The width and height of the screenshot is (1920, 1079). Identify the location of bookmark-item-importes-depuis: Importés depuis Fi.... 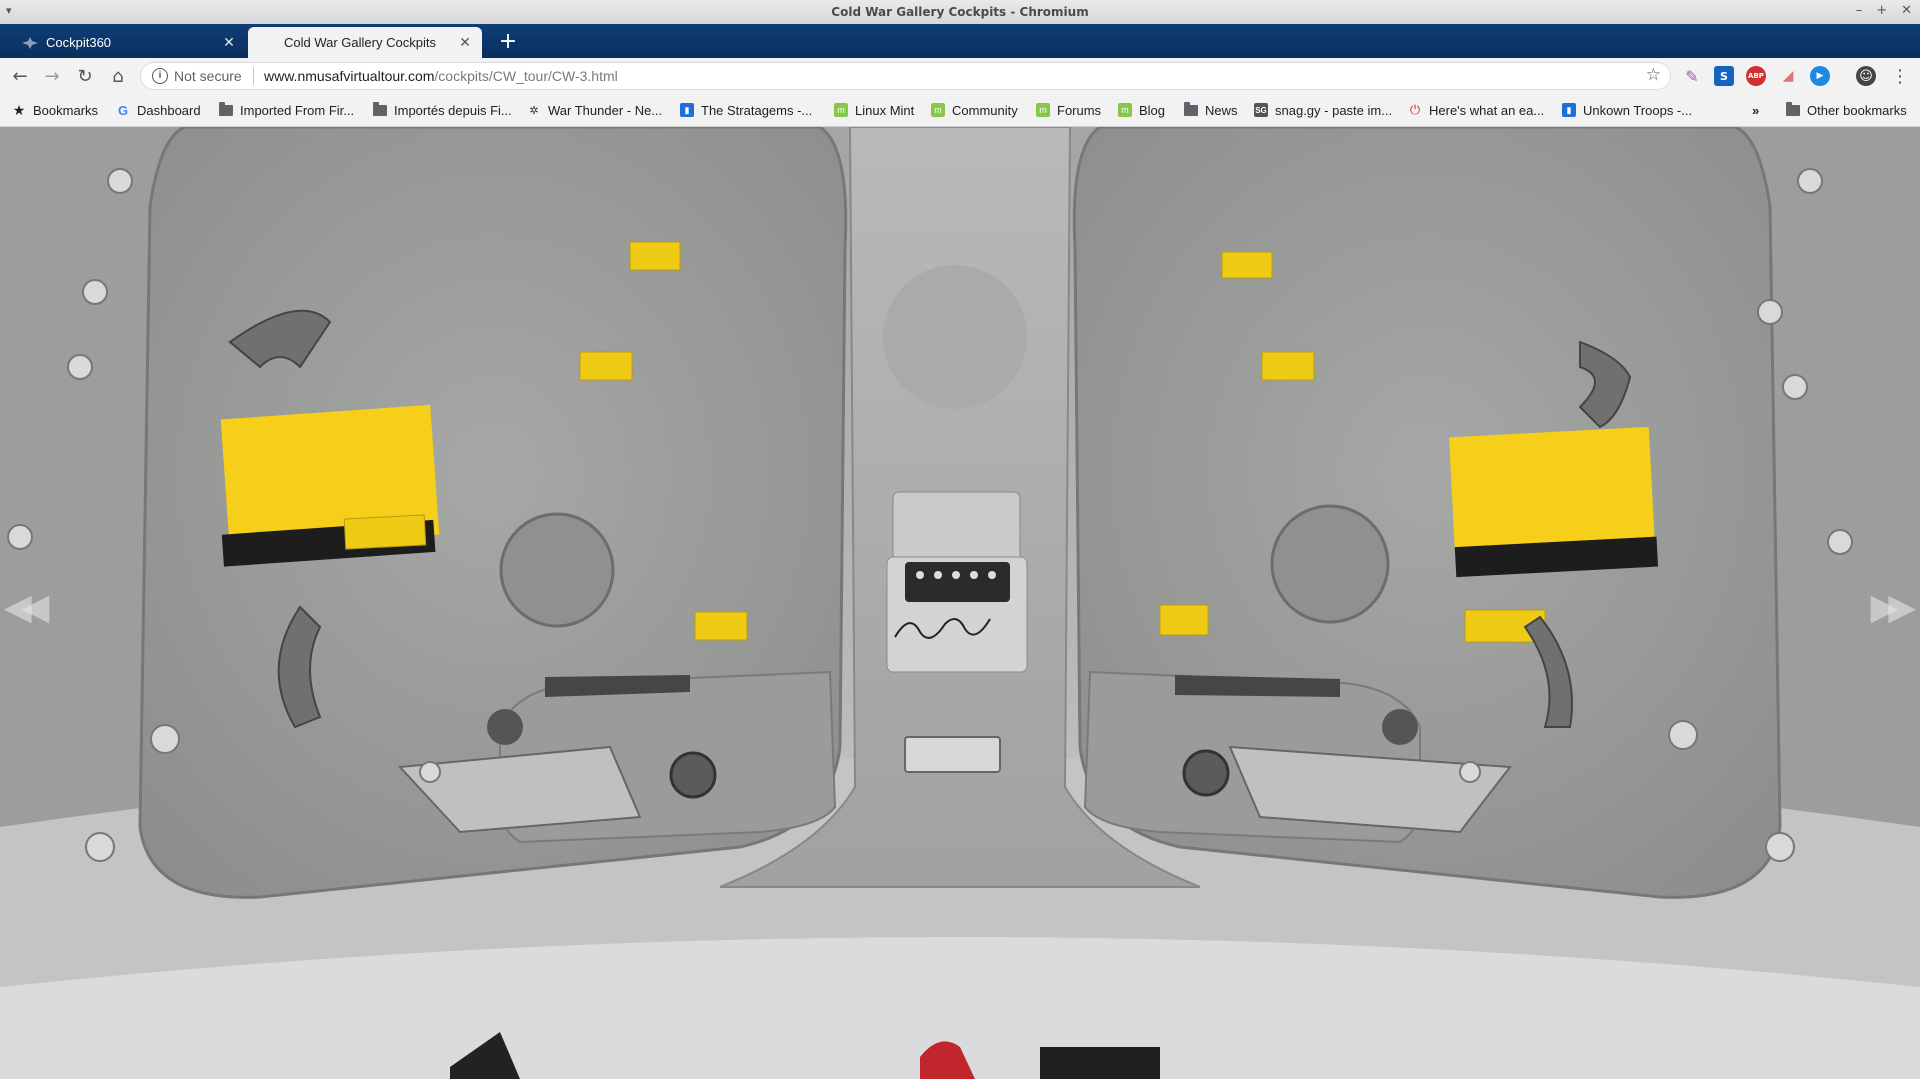
(442, 110).